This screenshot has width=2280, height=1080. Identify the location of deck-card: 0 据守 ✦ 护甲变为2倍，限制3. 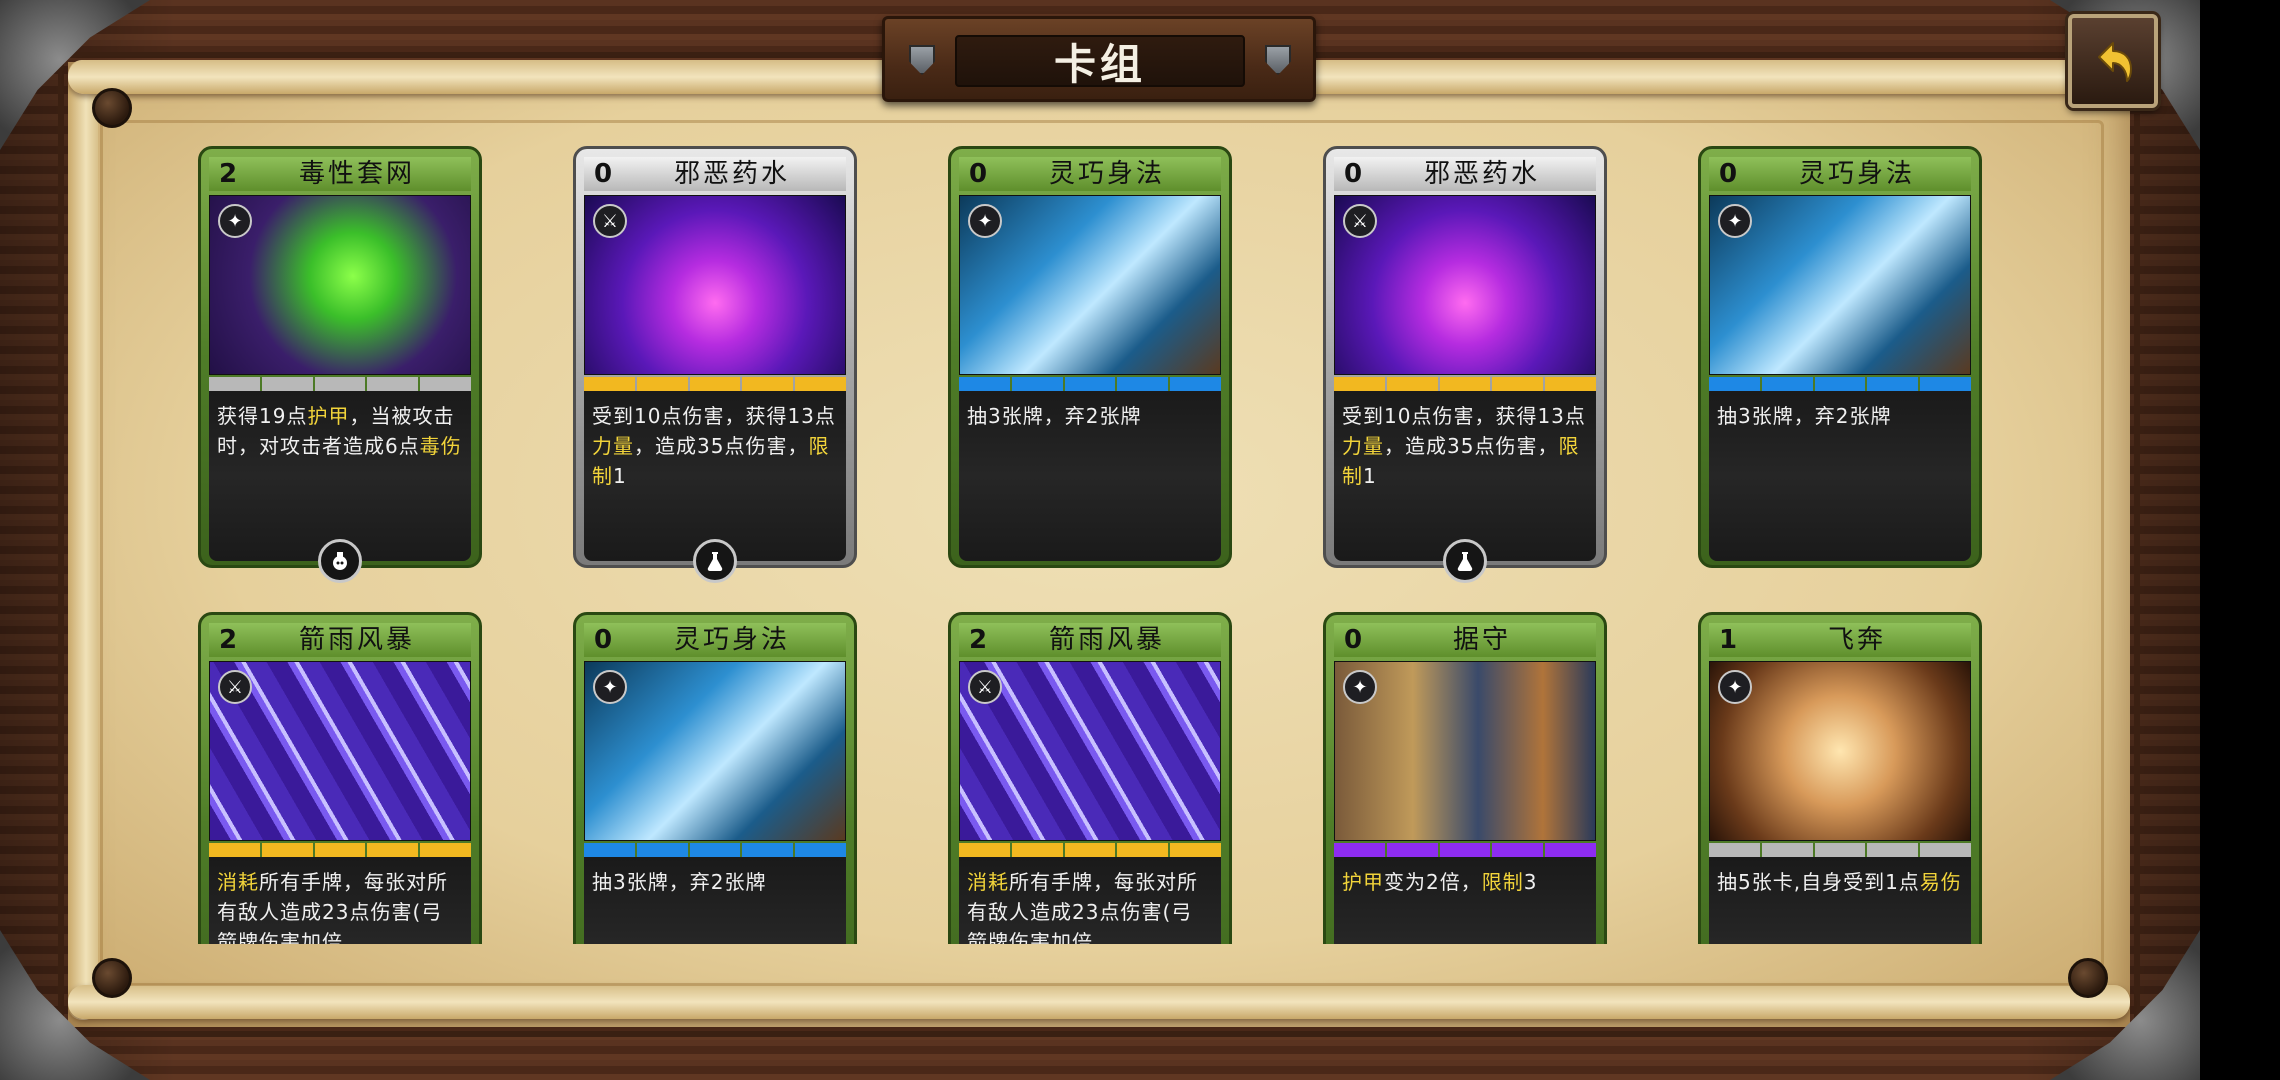
(1465, 778).